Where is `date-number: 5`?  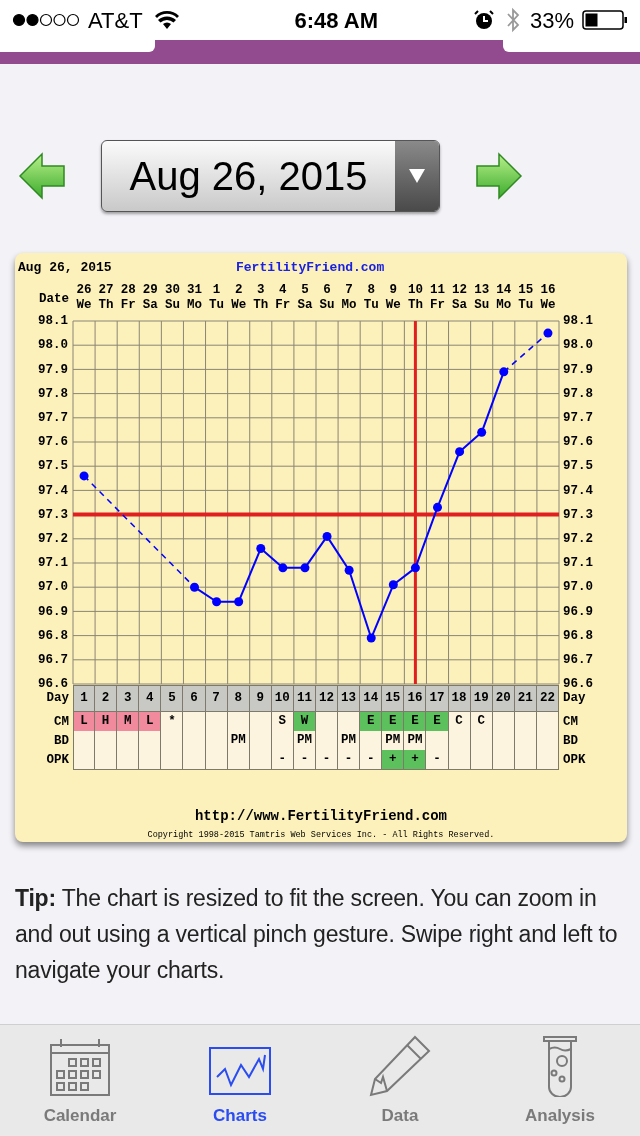
date-number: 5 is located at coordinates (305, 291).